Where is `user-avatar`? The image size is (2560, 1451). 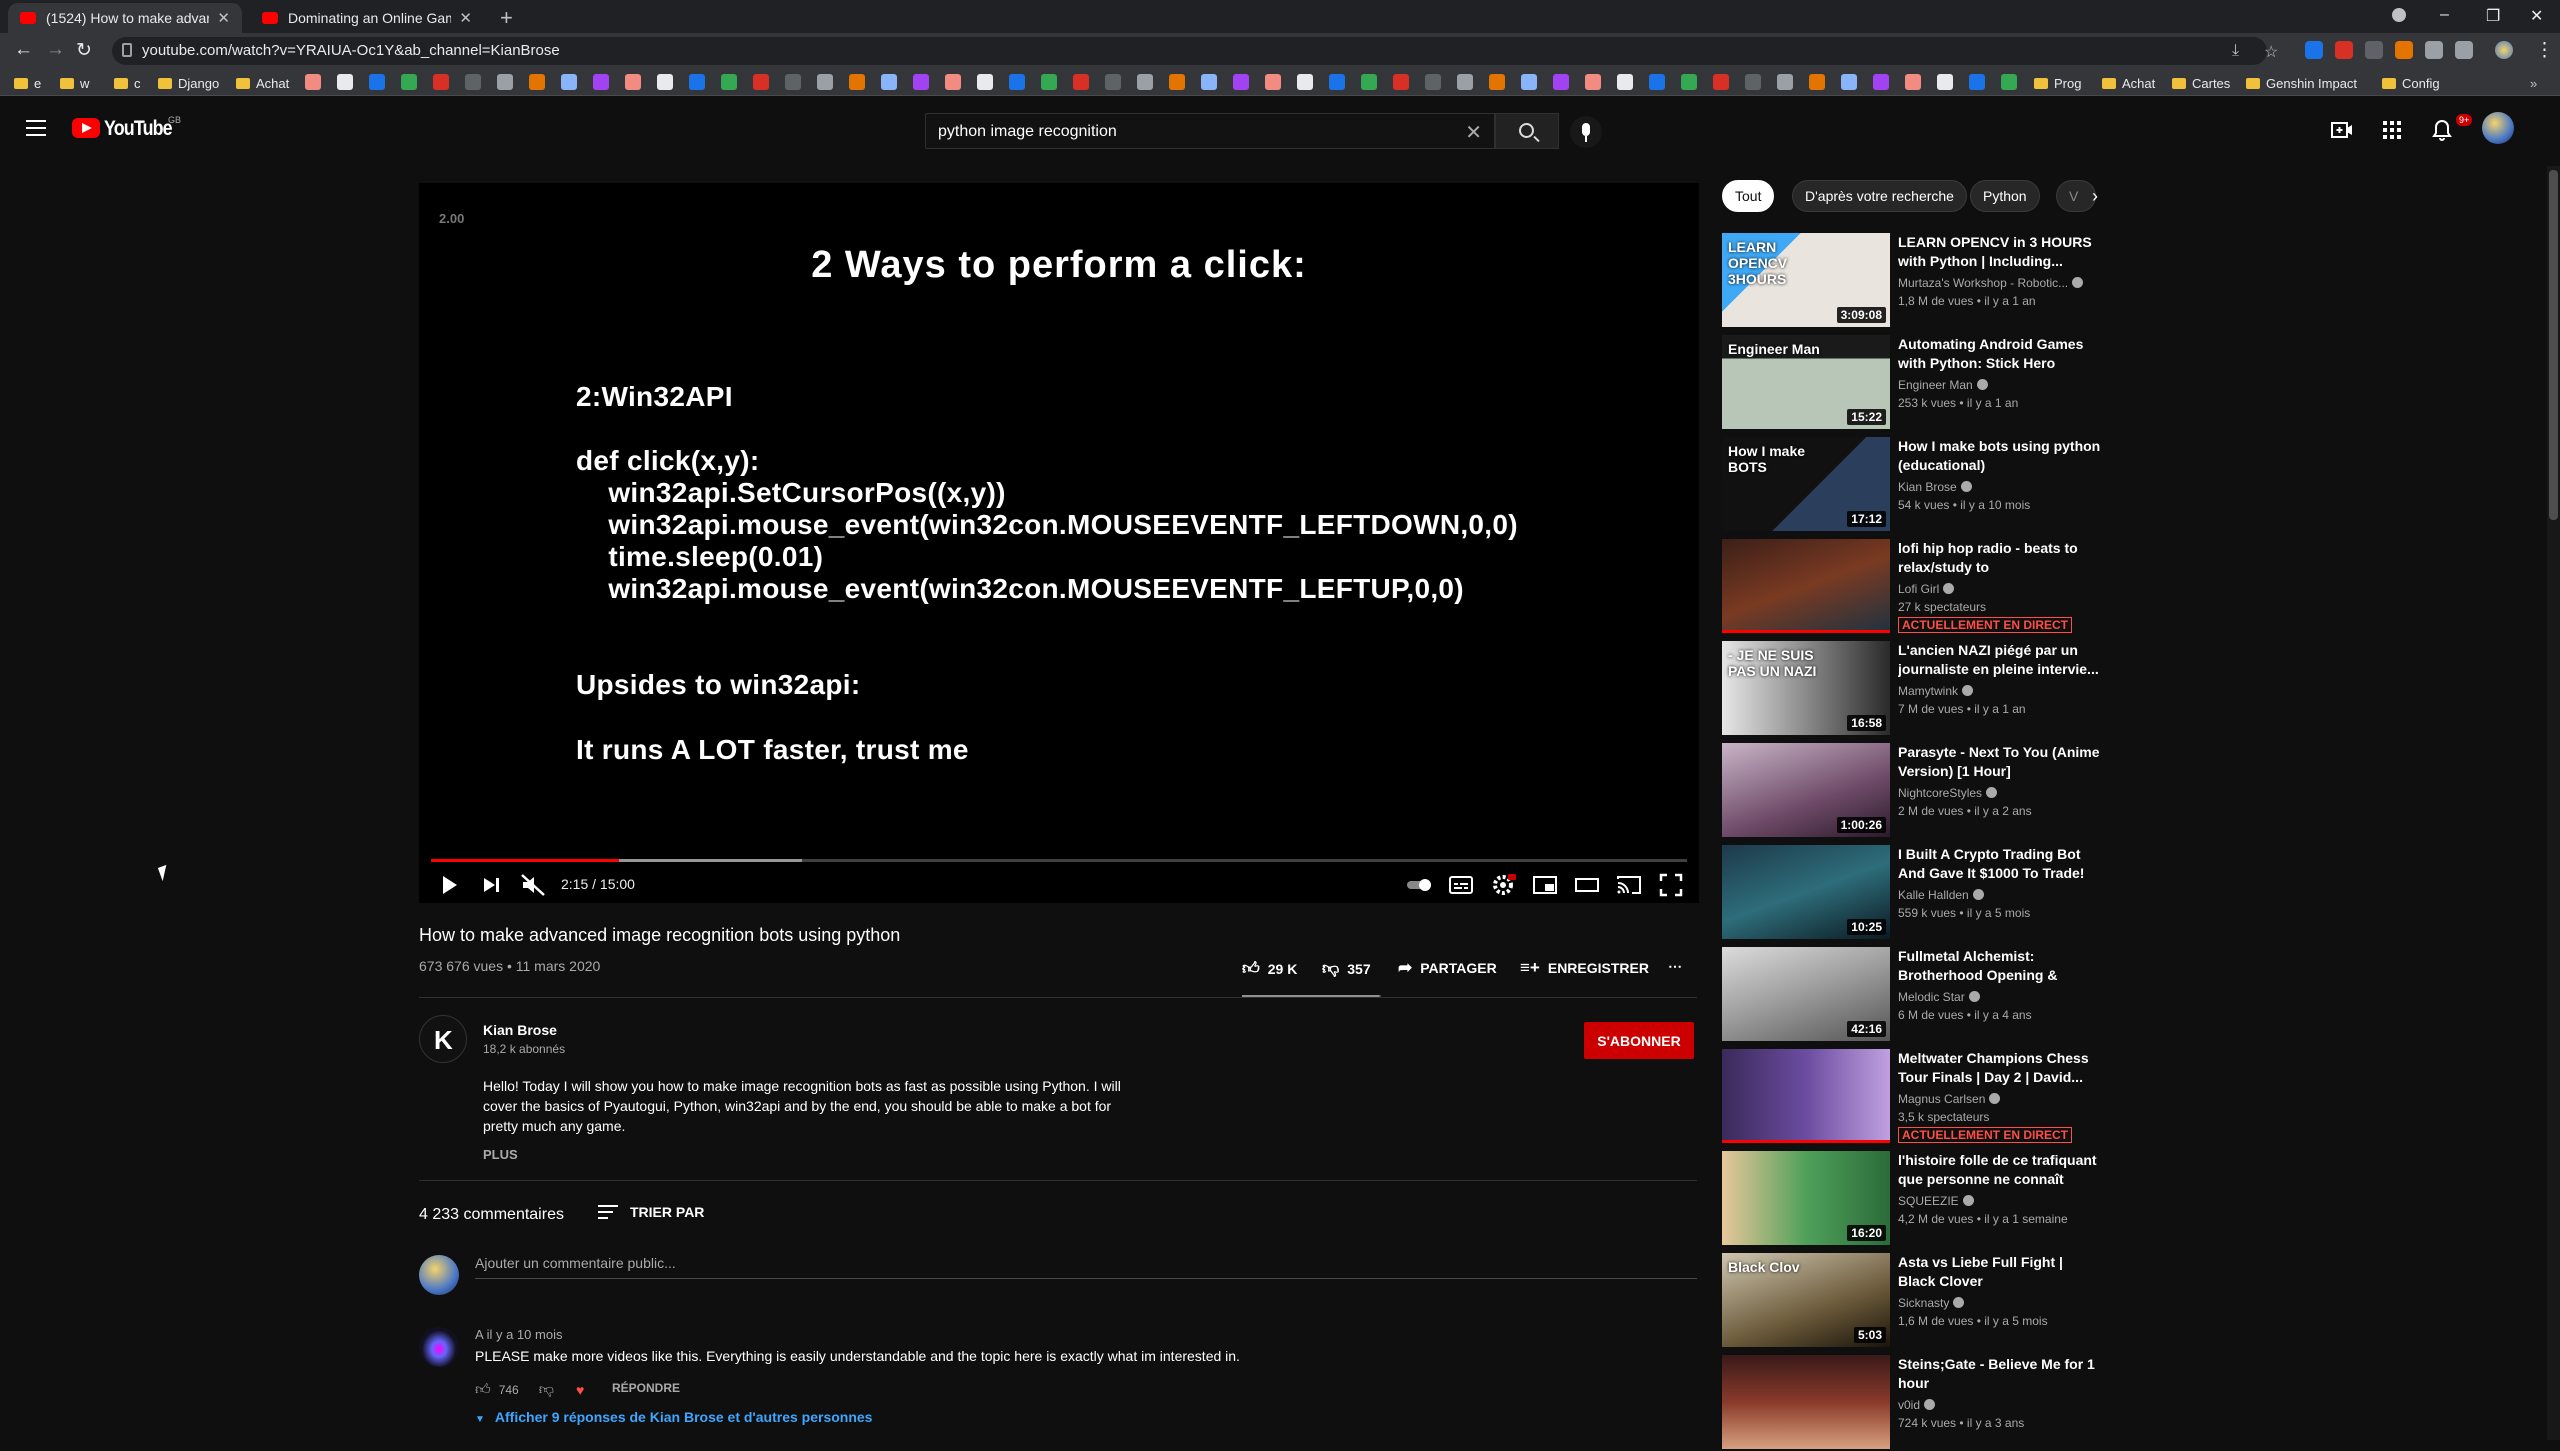
user-avatar is located at coordinates (2498, 128).